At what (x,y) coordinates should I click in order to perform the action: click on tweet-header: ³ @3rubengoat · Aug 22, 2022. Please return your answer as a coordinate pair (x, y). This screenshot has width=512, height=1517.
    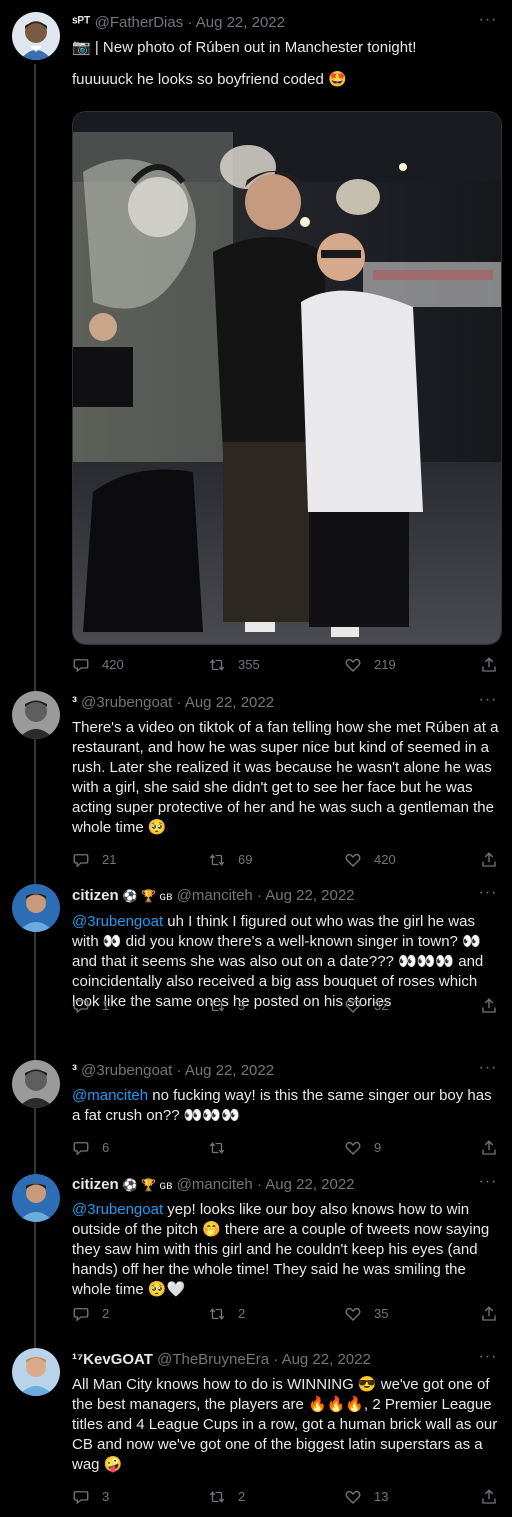
    Looking at the image, I should click on (270, 703).